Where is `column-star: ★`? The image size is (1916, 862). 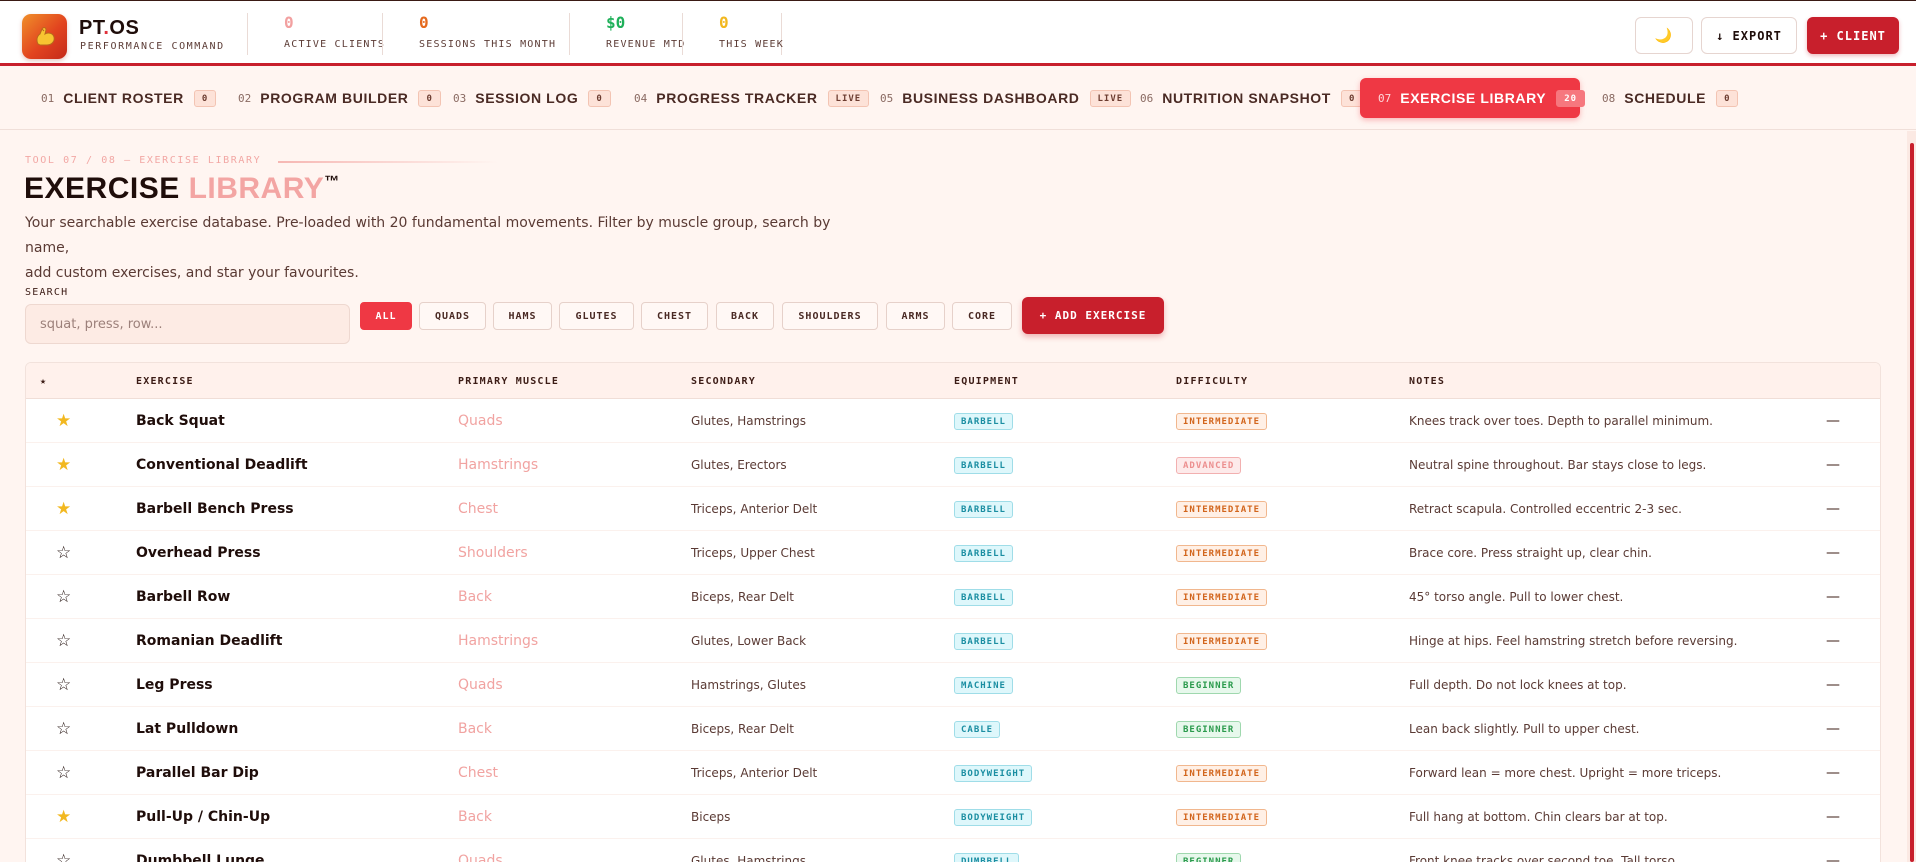 column-star: ★ is located at coordinates (43, 381).